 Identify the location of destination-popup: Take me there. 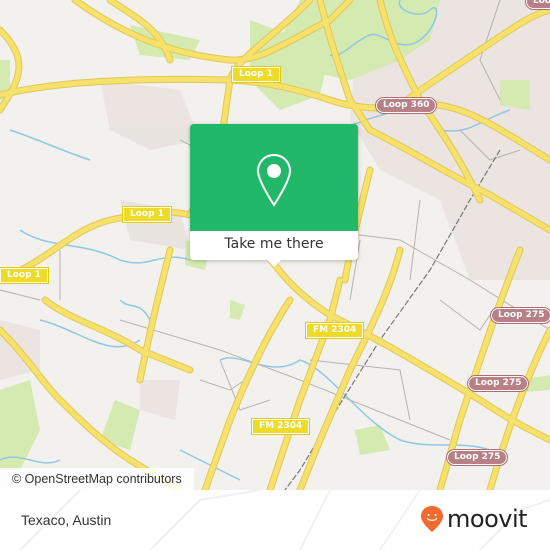
(274, 195).